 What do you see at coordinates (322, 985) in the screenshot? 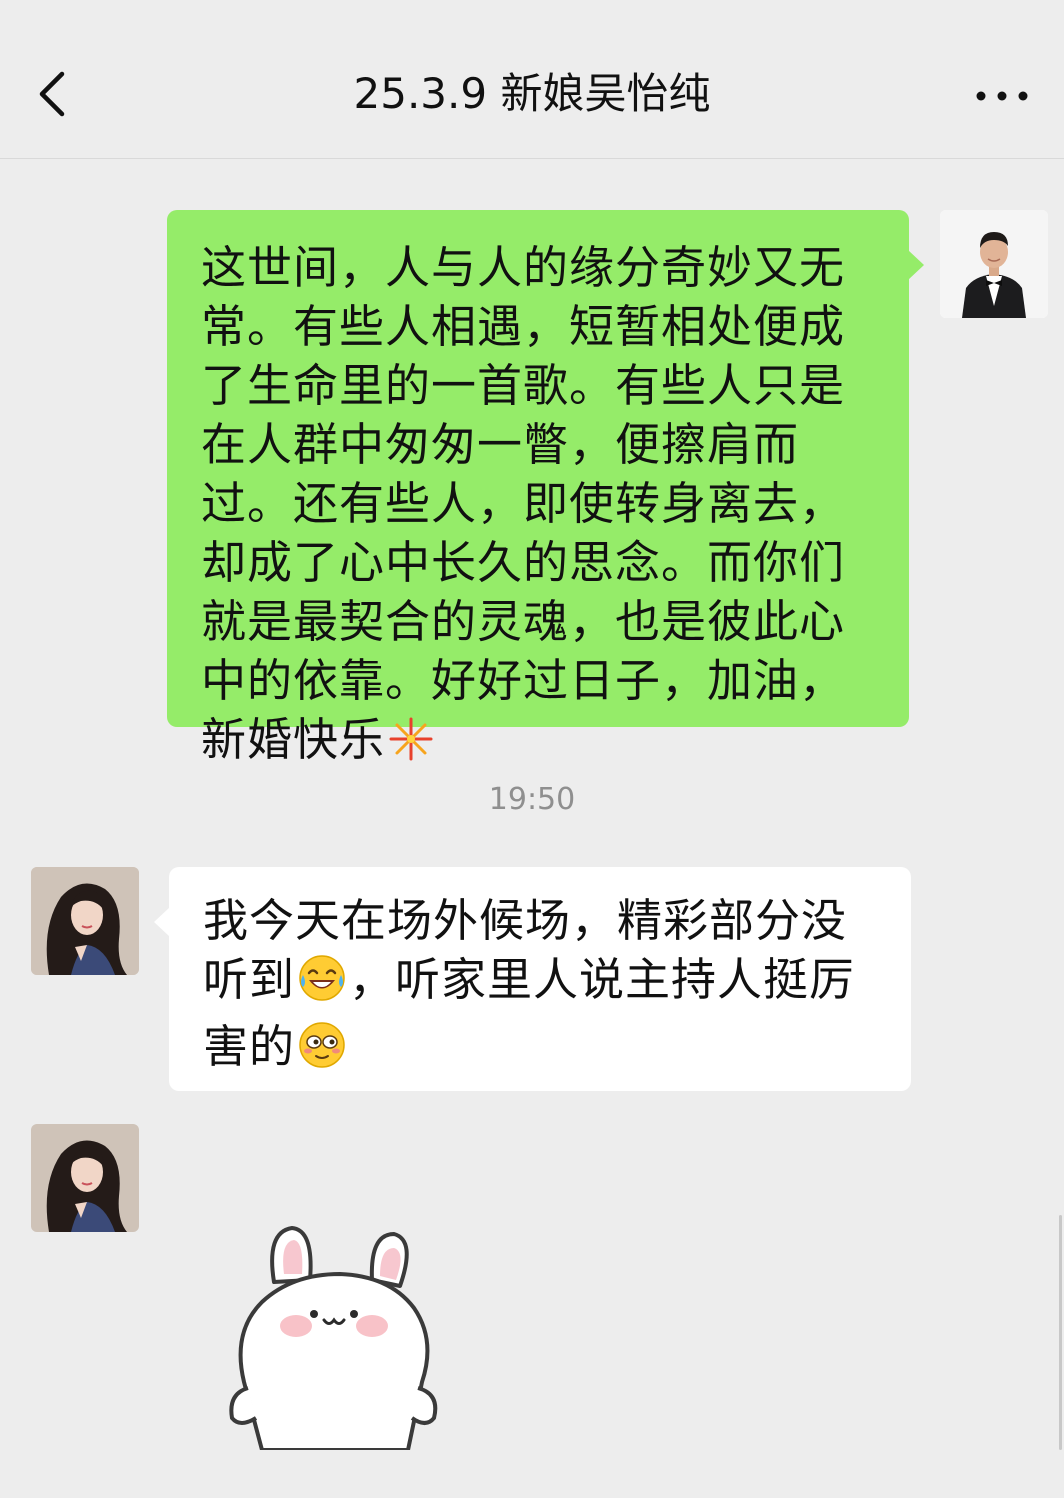
I see `laughing-tears-emoji` at bounding box center [322, 985].